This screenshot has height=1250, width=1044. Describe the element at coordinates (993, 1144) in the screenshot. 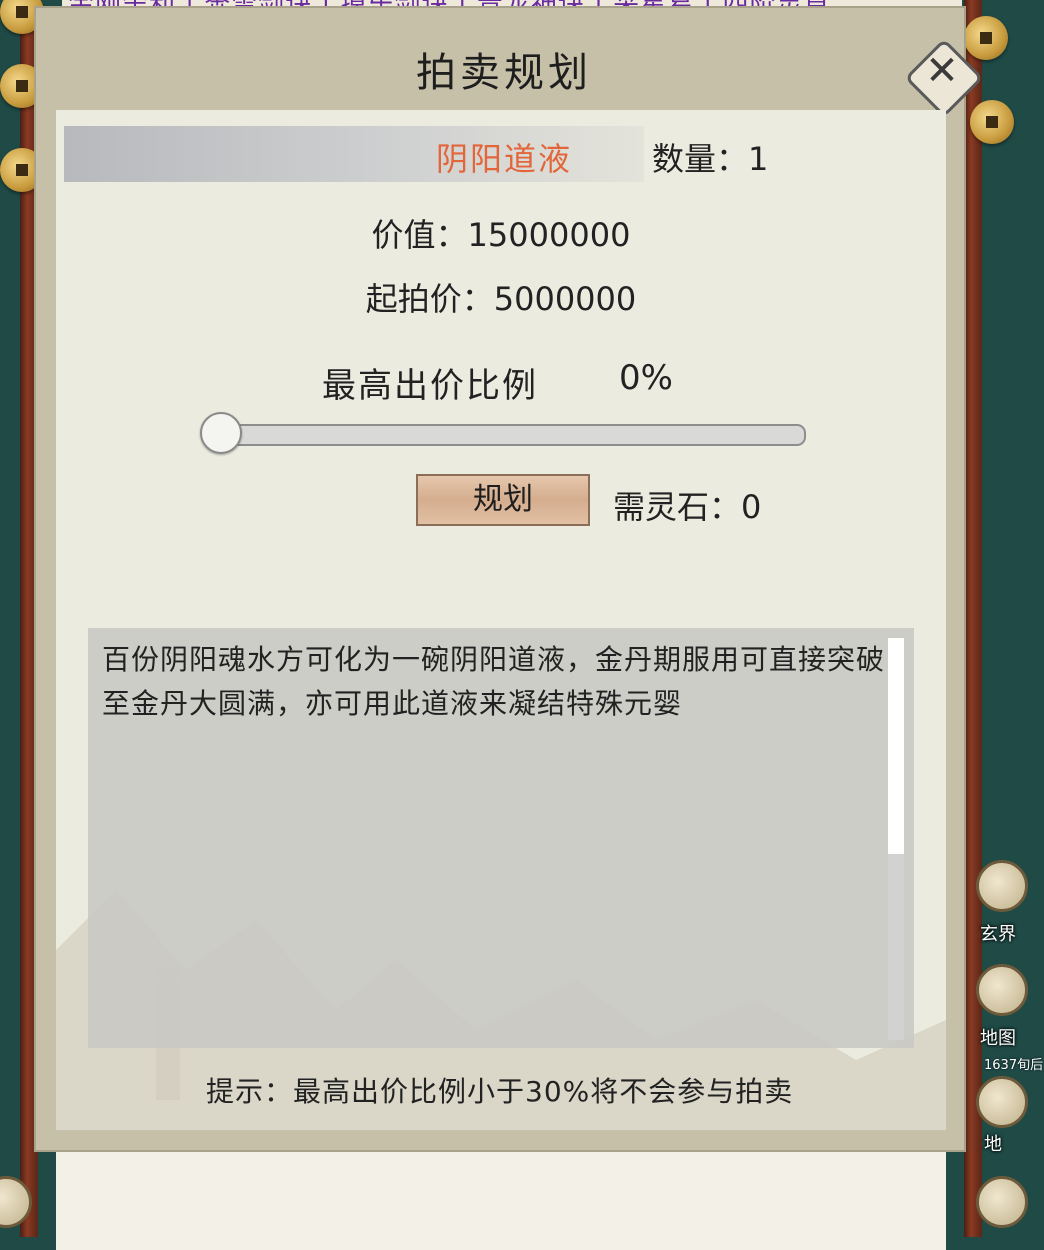

I see `land-label: 地` at that location.